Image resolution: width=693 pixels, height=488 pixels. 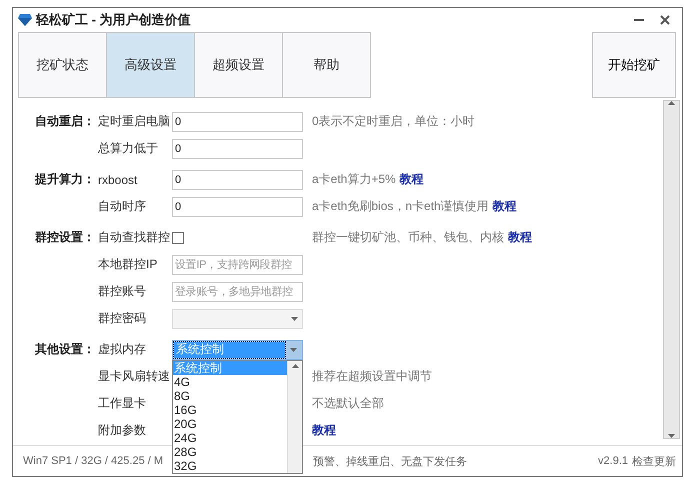 What do you see at coordinates (93, 461) in the screenshot?
I see `status-text: Win7 SP1 / 32G / 425.25 / M` at bounding box center [93, 461].